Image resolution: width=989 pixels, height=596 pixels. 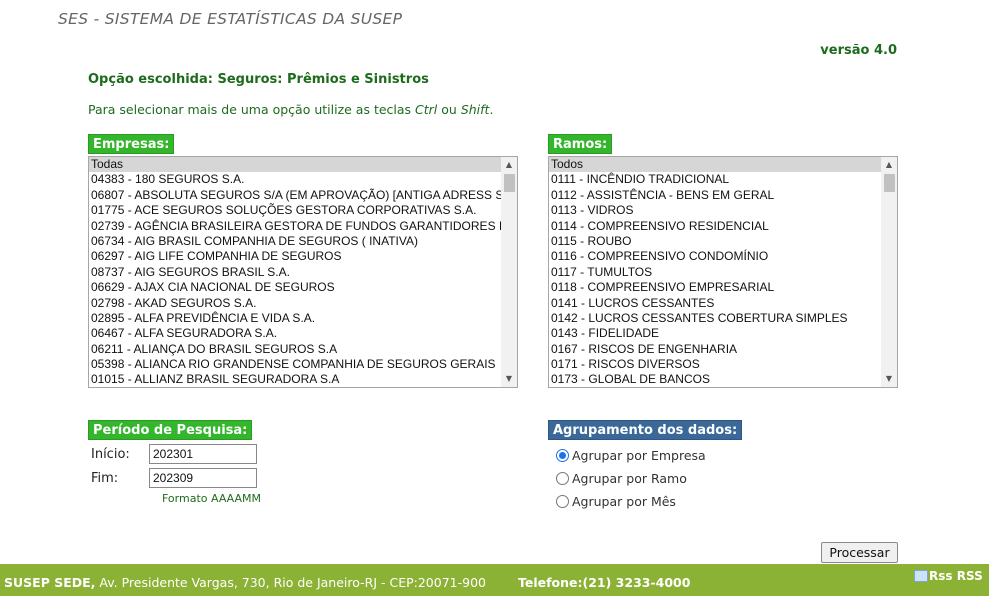 What do you see at coordinates (715, 379) in the screenshot?
I see `list-option: 0173 - GLOBAL DE BANCOS` at bounding box center [715, 379].